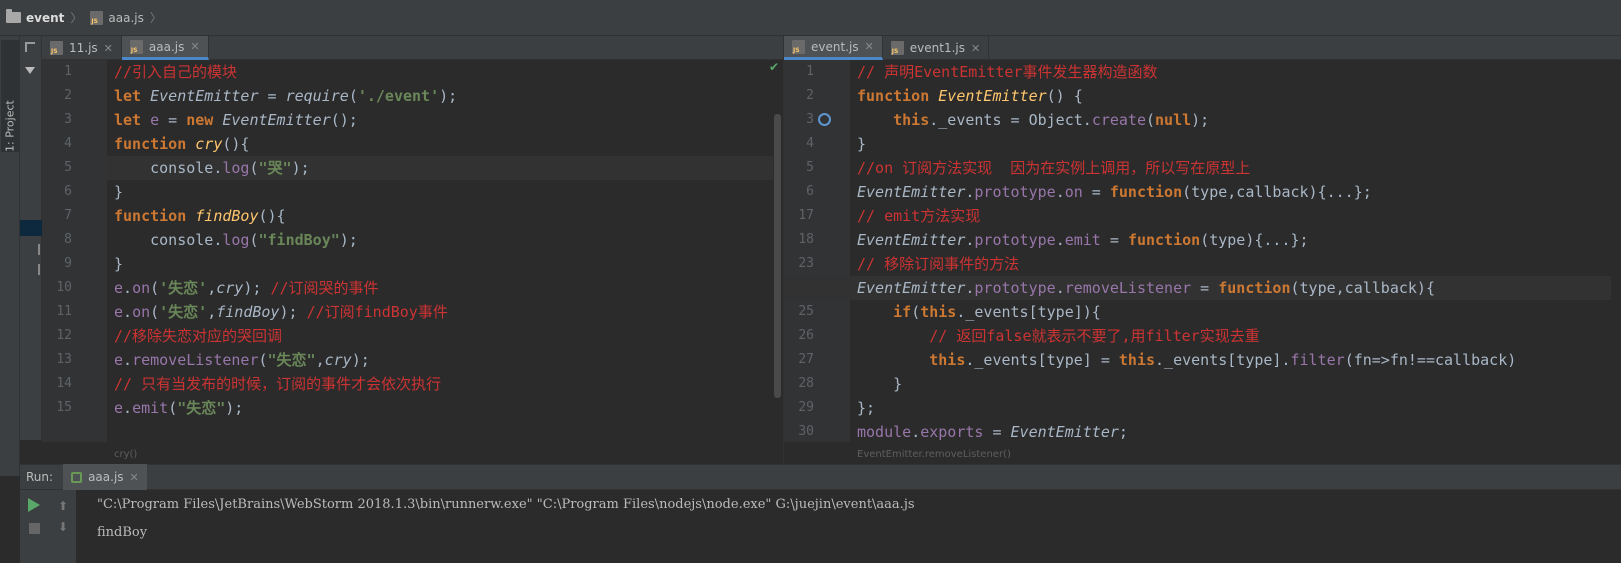 This screenshot has width=1621, height=563. I want to click on tab-aaa-js: aaa.js ✕, so click(165, 48).